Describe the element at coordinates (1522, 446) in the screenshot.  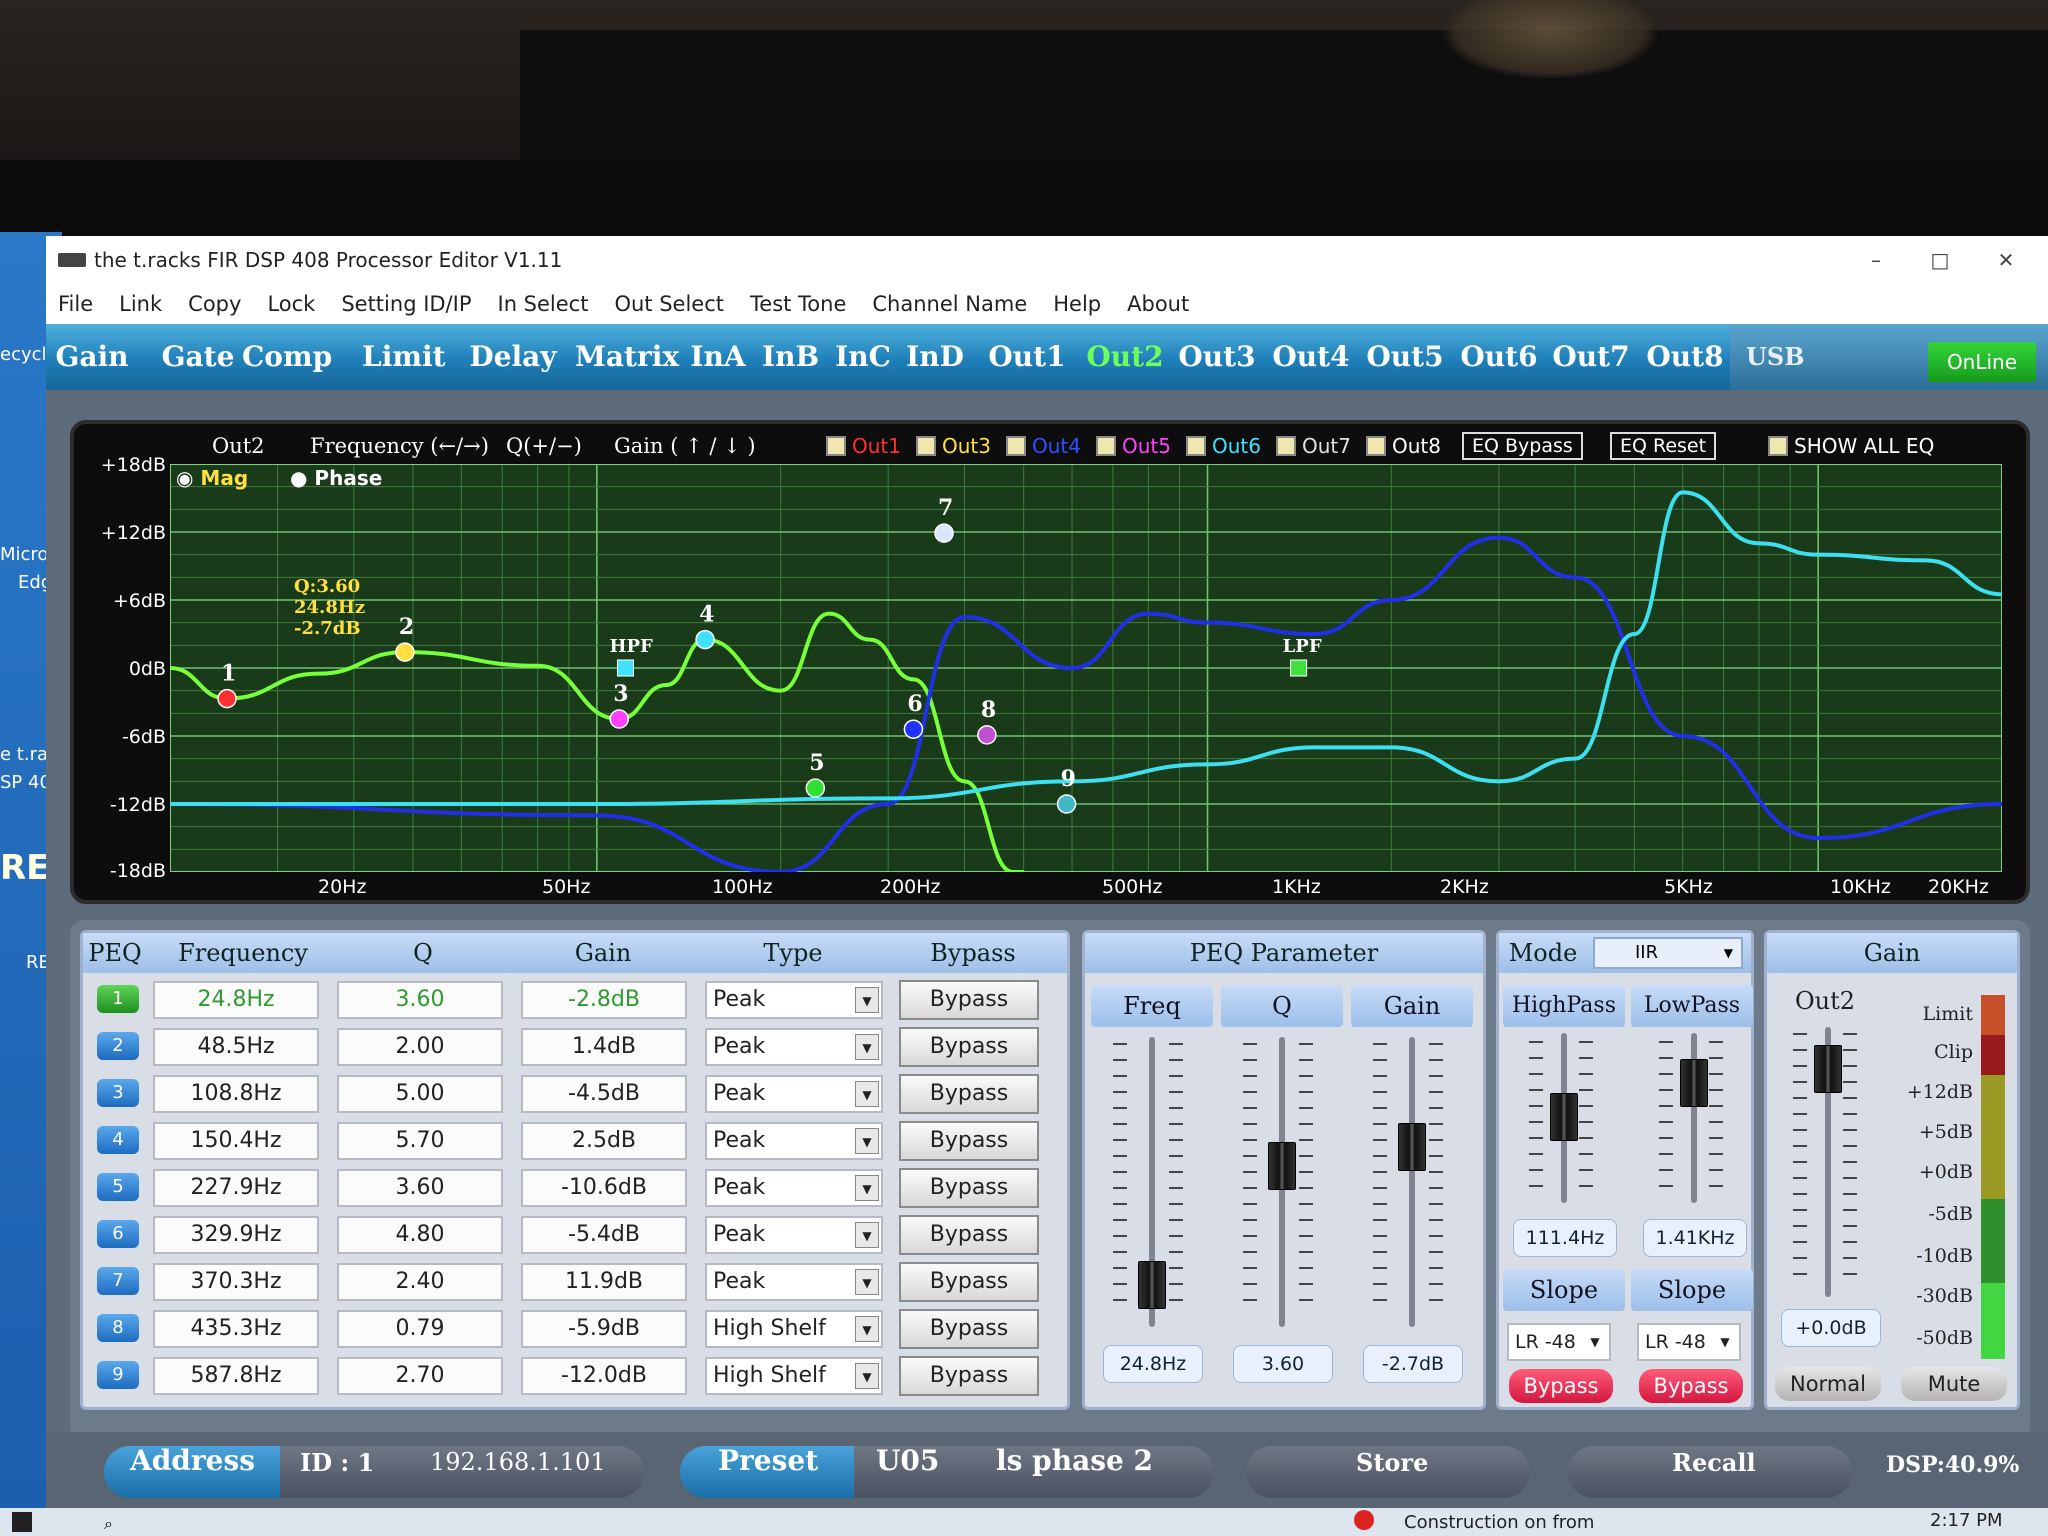
I see `eq-bypass-button: EQ Bypass` at that location.